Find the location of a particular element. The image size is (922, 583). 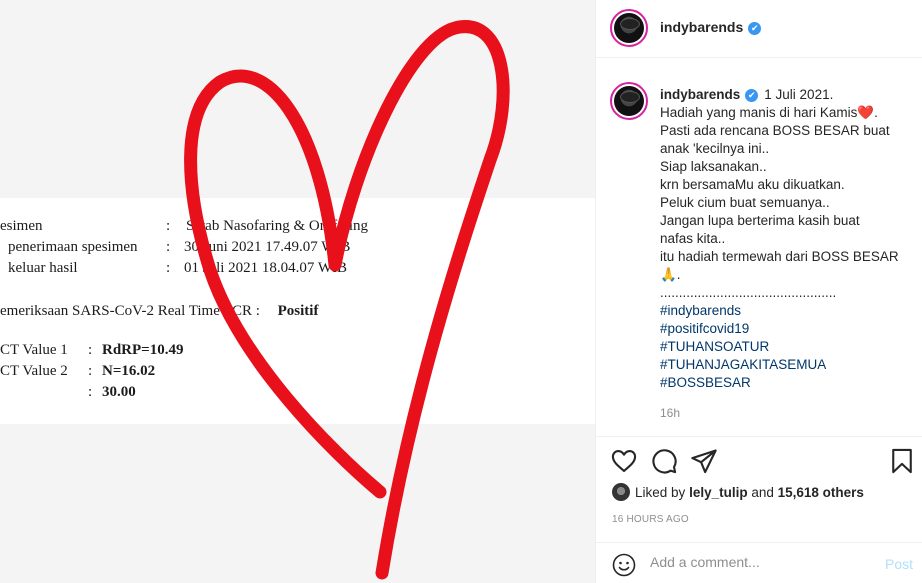

header-username: indybarends ✔ is located at coordinates (711, 27).